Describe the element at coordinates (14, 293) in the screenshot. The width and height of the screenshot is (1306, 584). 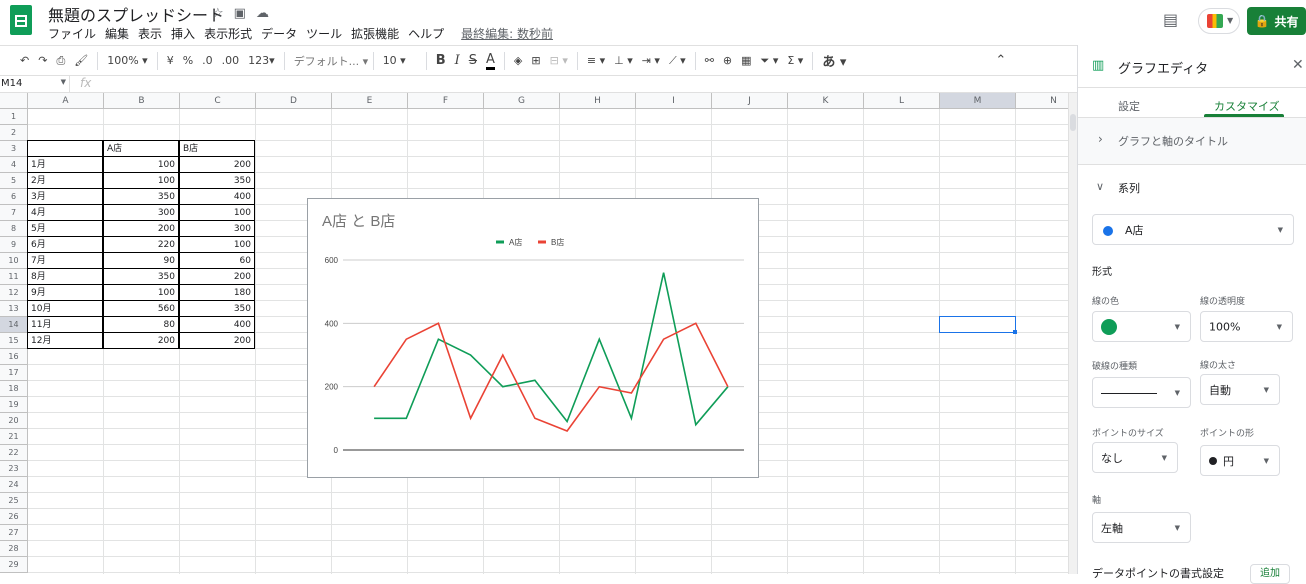
I see `row-header: 12` at that location.